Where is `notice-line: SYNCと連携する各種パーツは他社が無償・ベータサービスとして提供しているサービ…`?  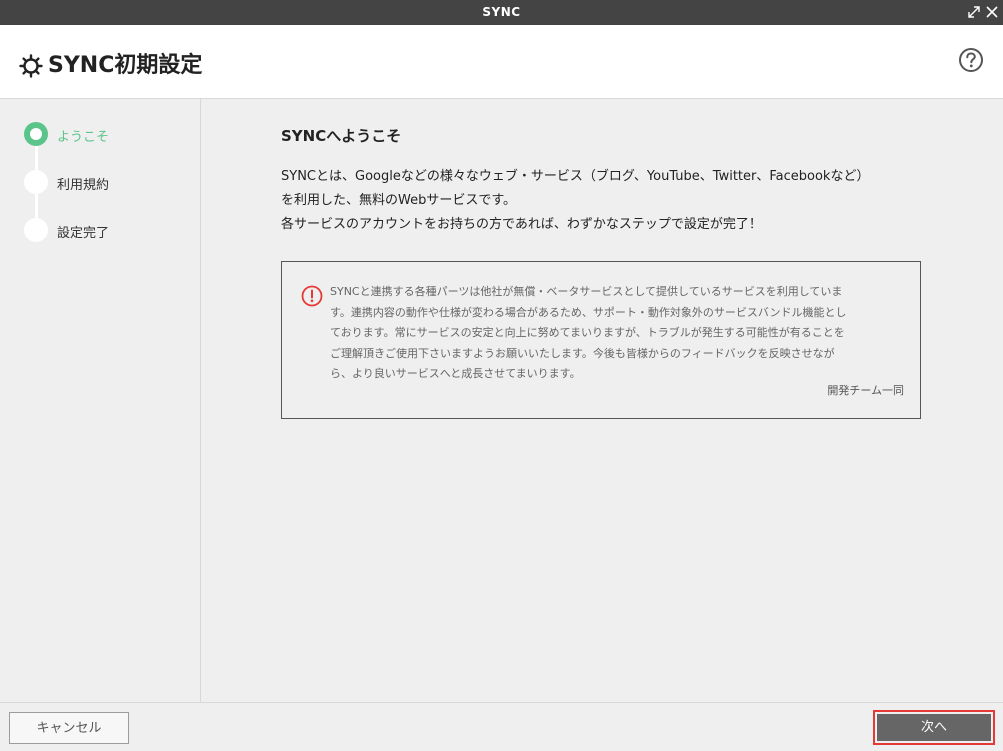 notice-line: SYNCと連携する各種パーツは他社が無償・ベータサービスとして提供しているサービ… is located at coordinates (586, 291).